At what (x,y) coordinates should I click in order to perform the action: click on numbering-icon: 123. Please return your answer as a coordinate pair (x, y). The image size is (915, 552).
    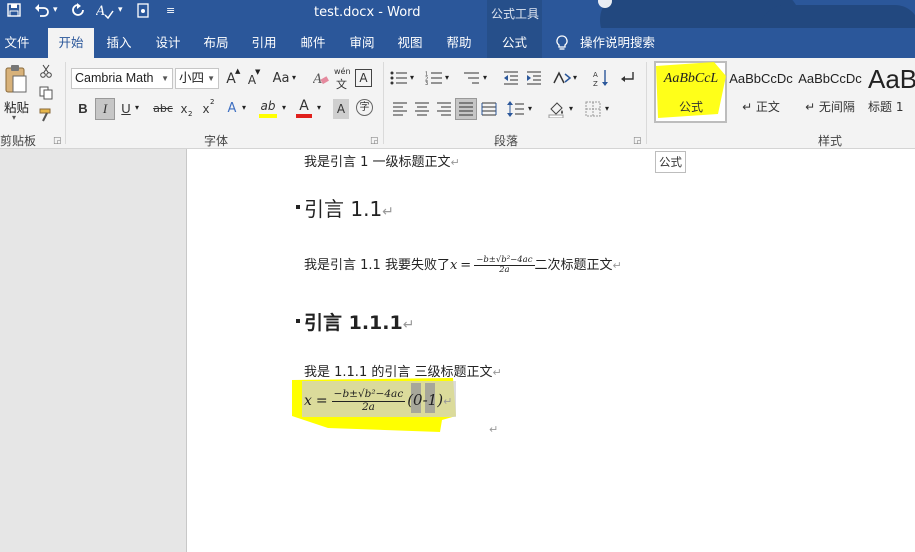
    Looking at the image, I should click on (434, 79).